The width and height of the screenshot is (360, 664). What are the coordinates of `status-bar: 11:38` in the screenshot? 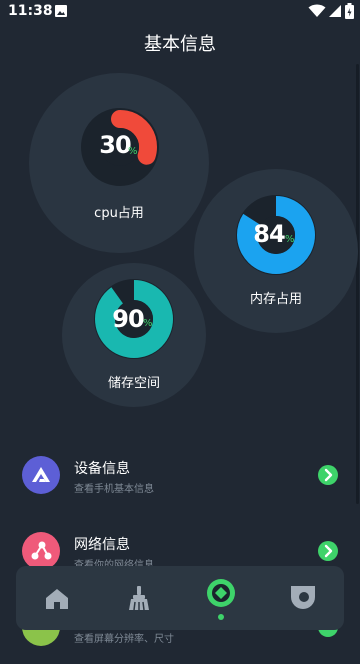 It's located at (180, 12).